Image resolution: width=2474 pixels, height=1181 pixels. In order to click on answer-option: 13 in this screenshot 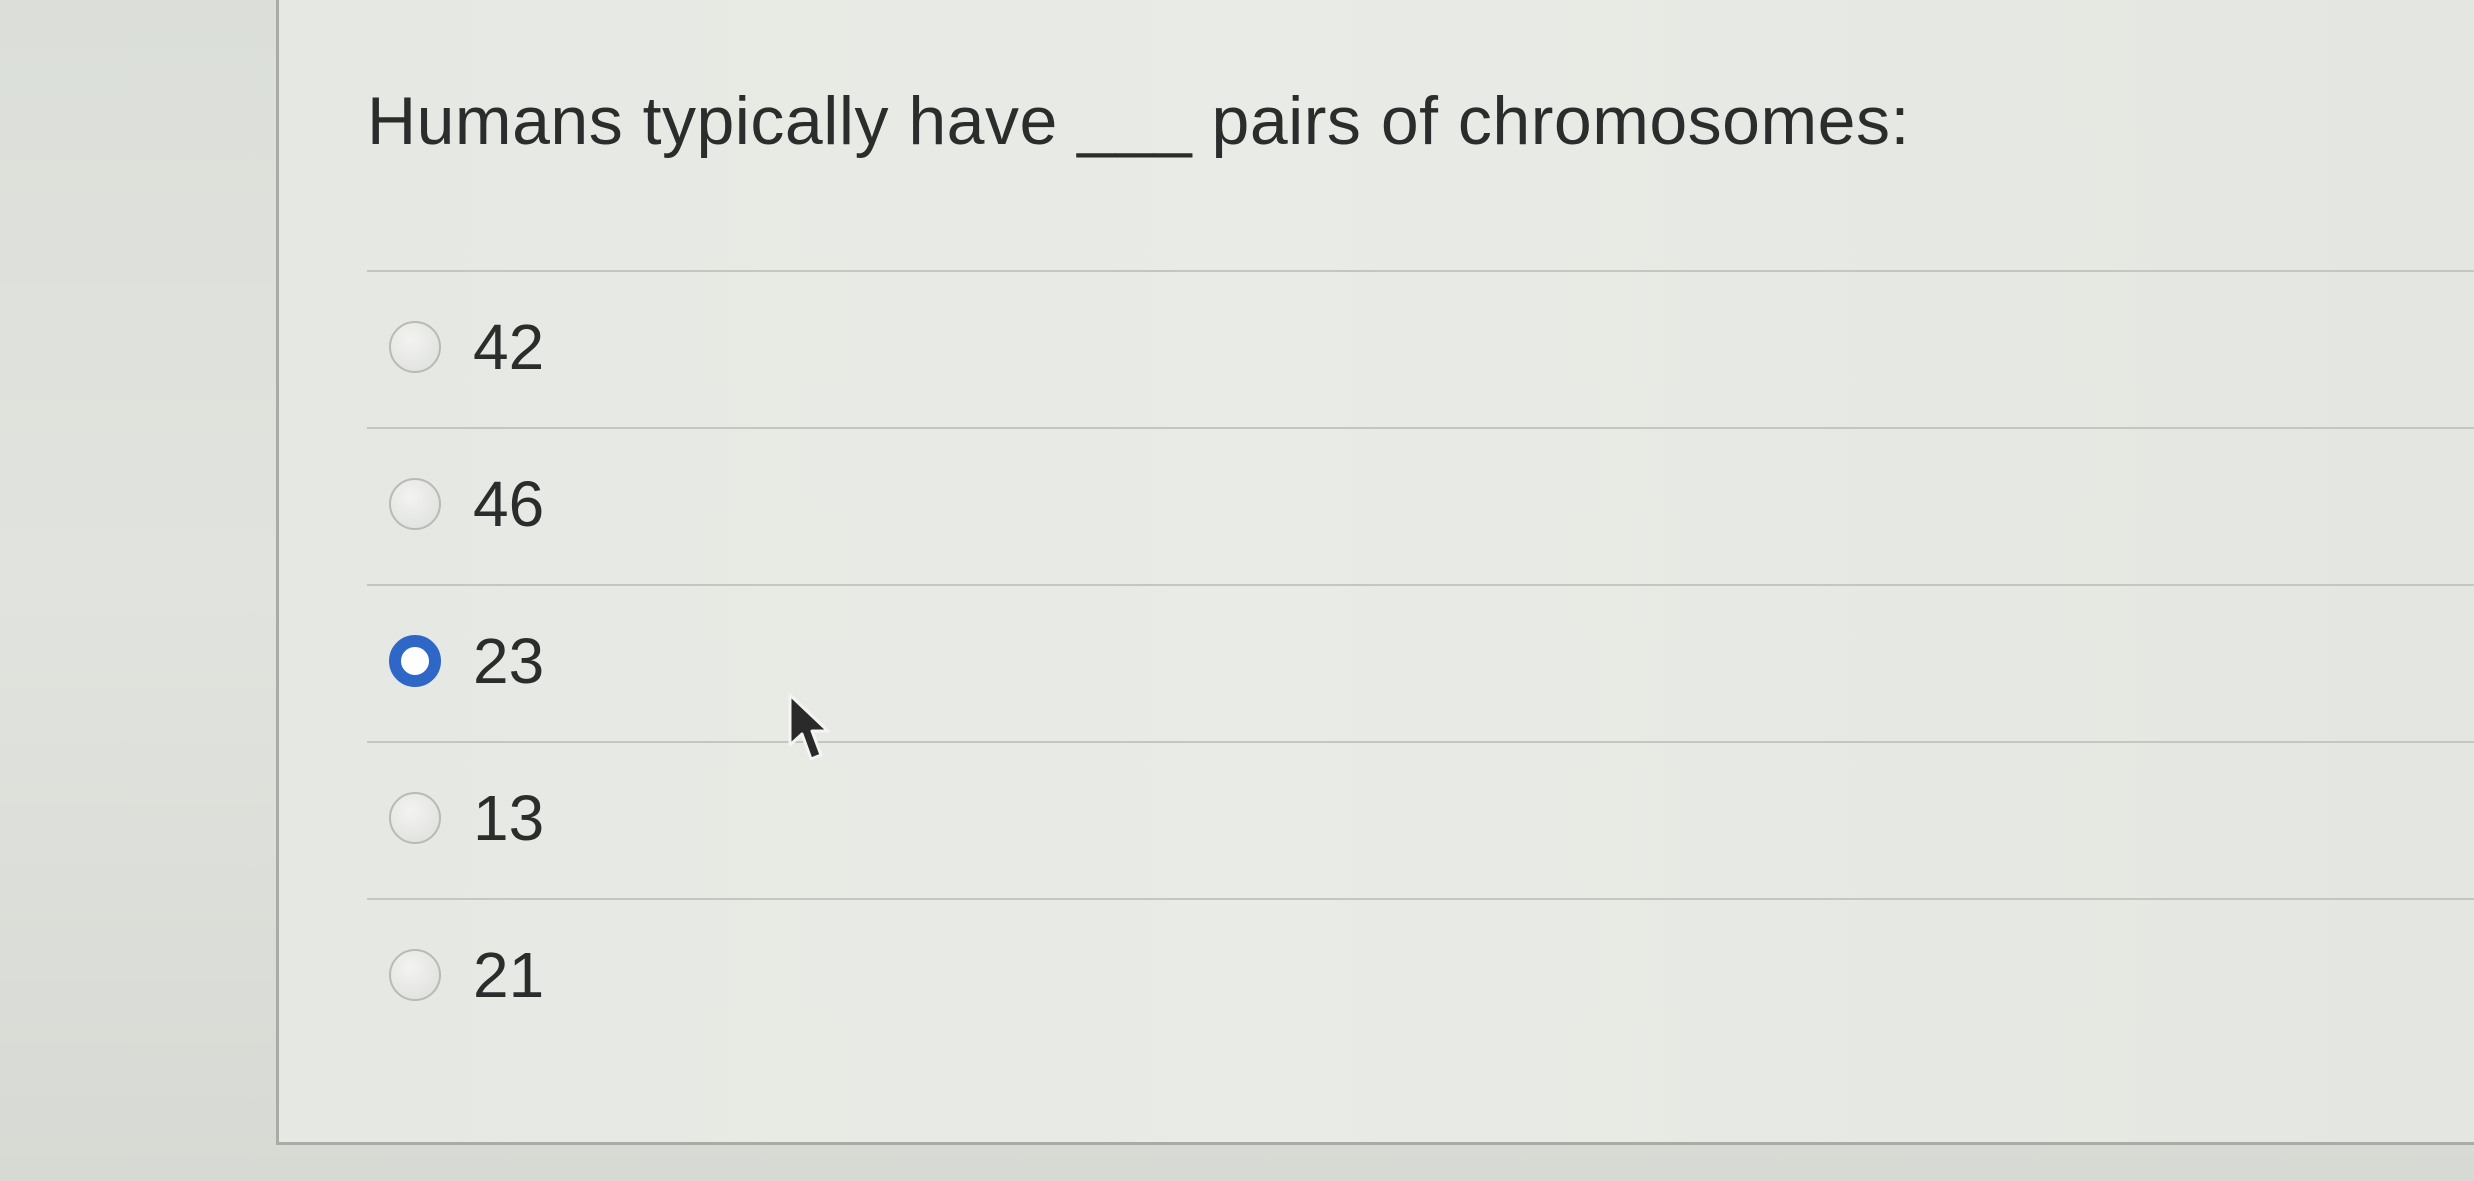, I will do `click(1420, 819)`.